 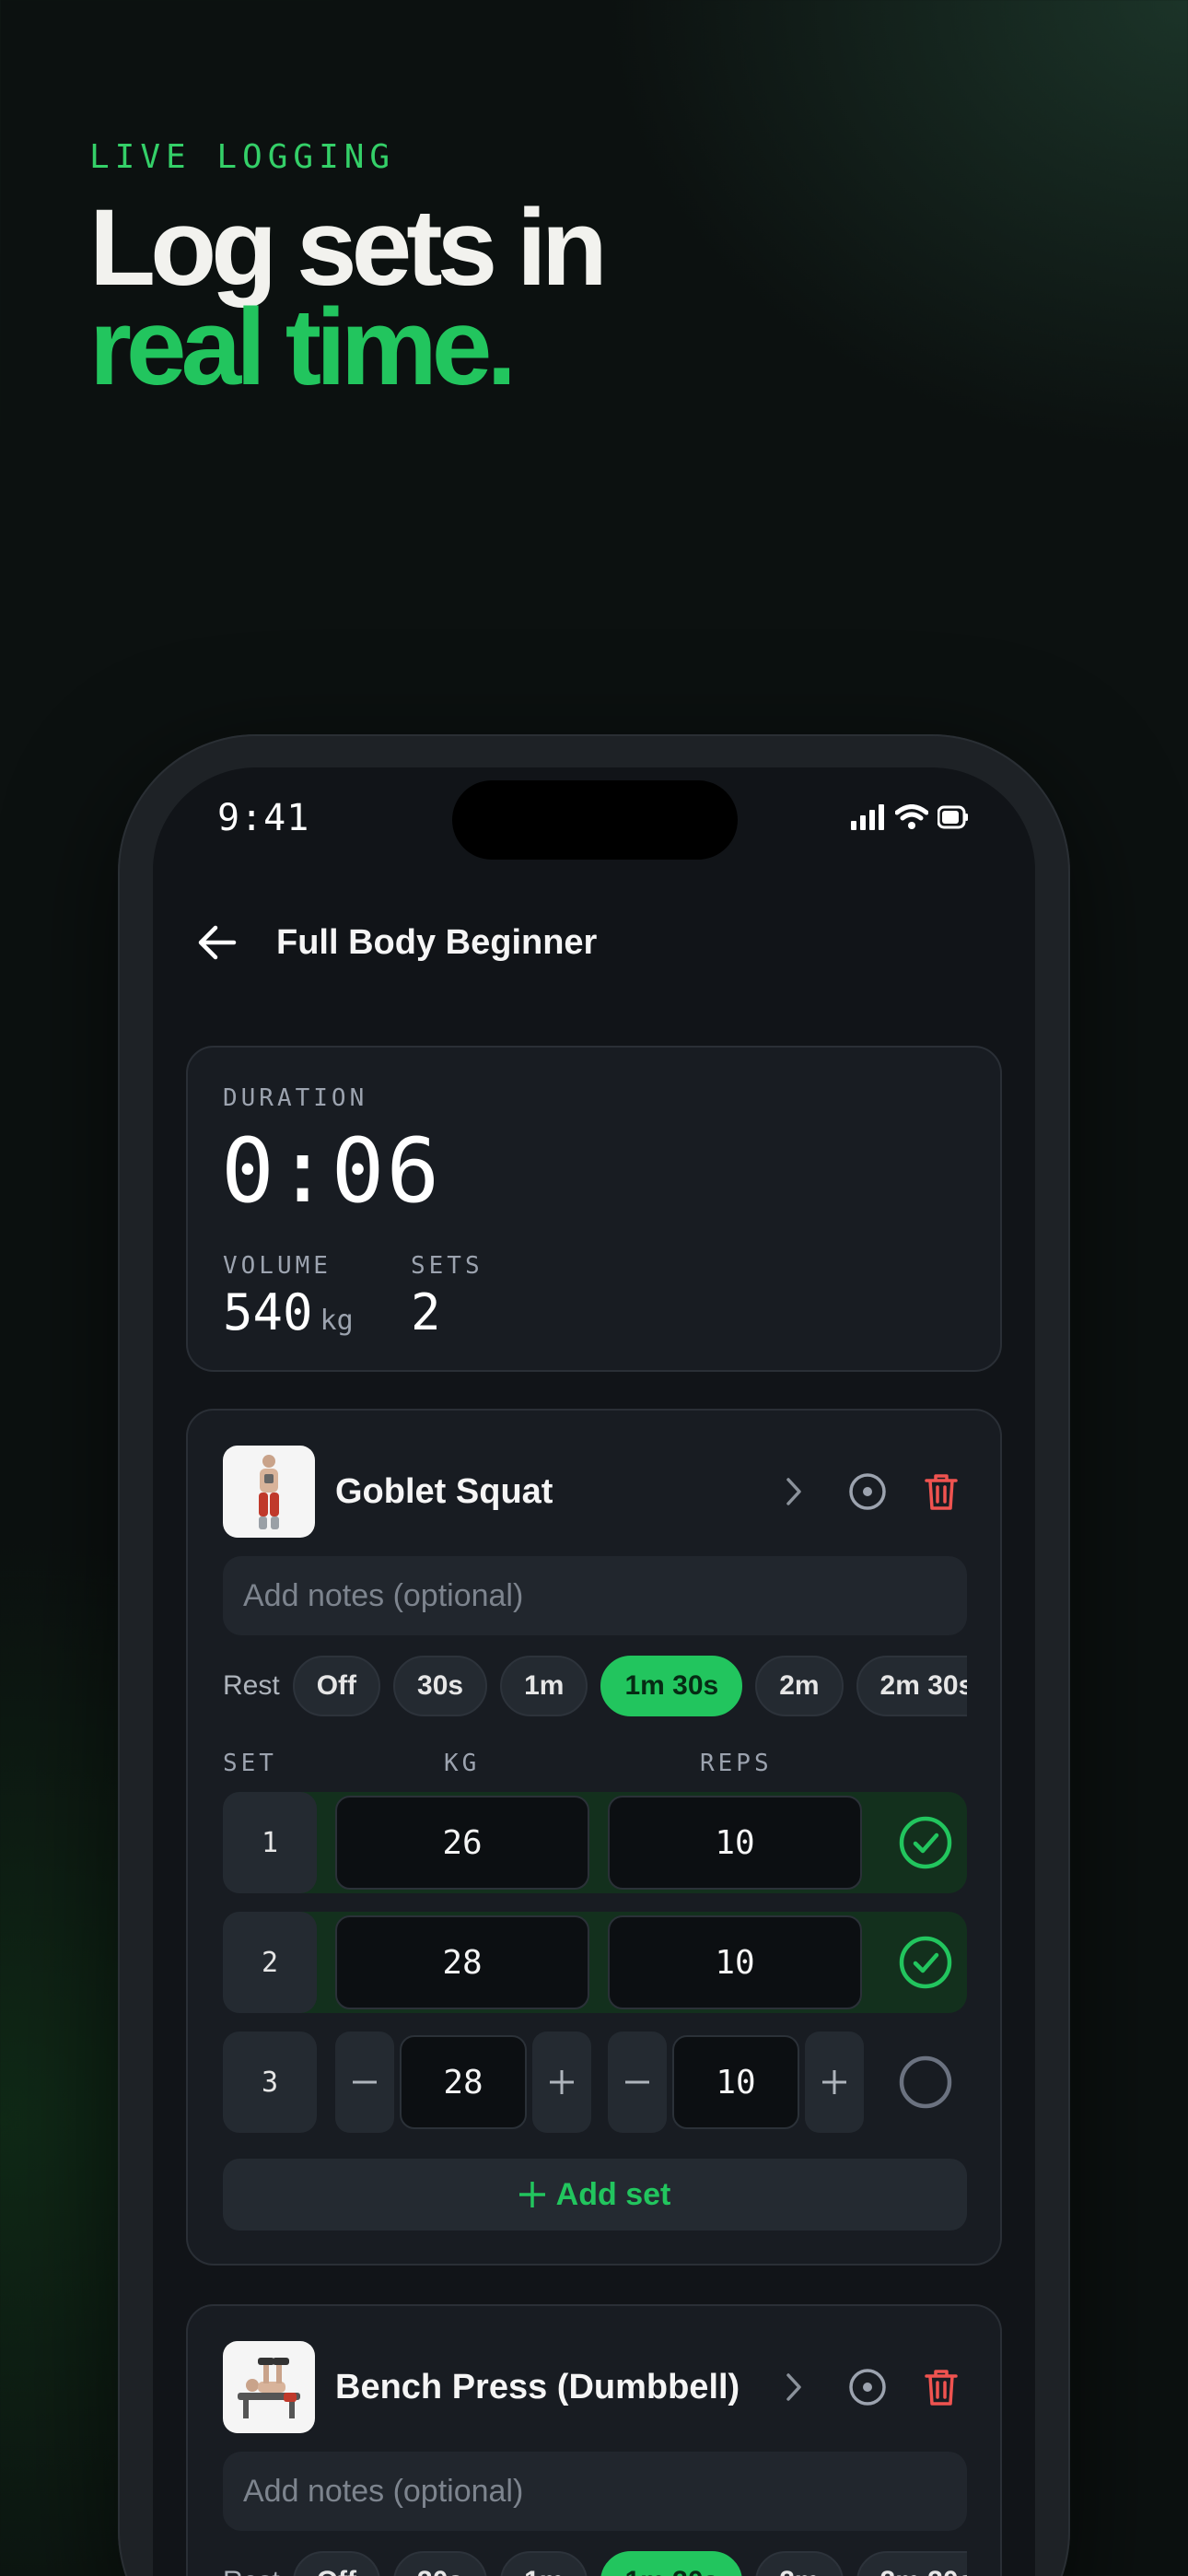 What do you see at coordinates (277, 1266) in the screenshot?
I see `volume-label: VOLUME` at bounding box center [277, 1266].